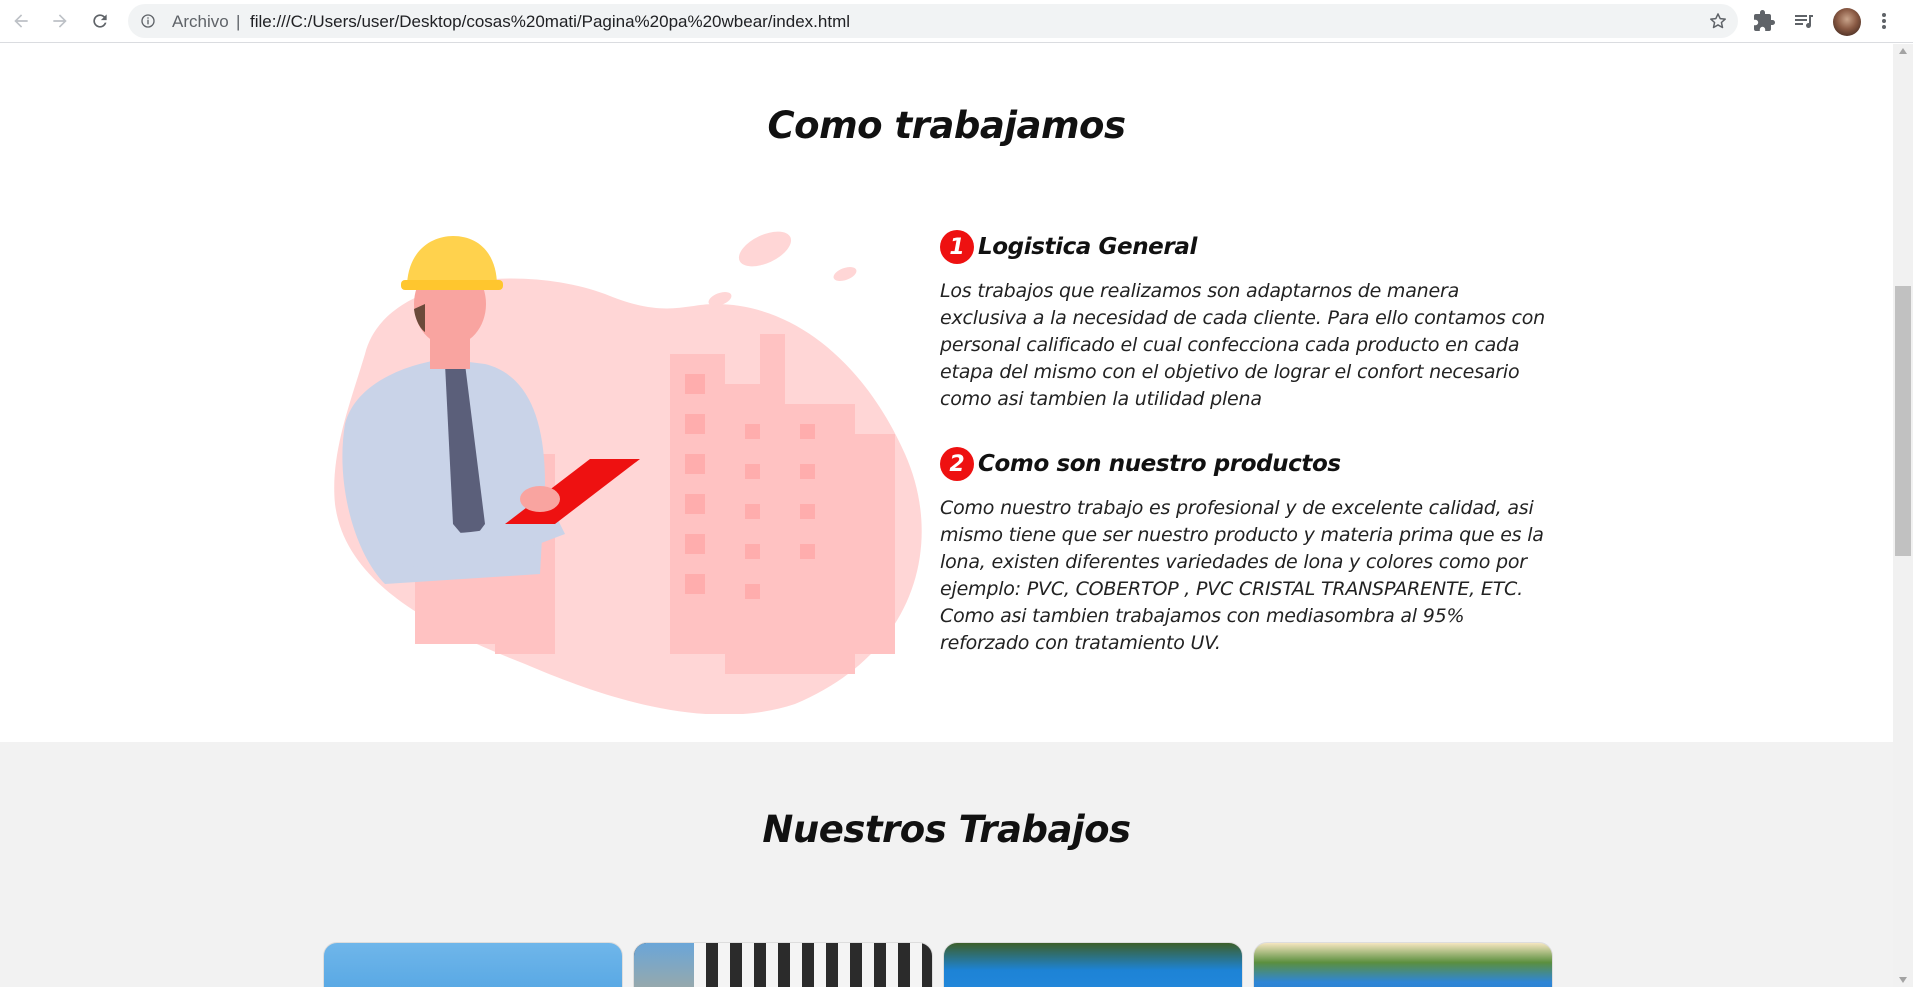  What do you see at coordinates (946, 125) in the screenshot?
I see `section-title: Como trabajamos` at bounding box center [946, 125].